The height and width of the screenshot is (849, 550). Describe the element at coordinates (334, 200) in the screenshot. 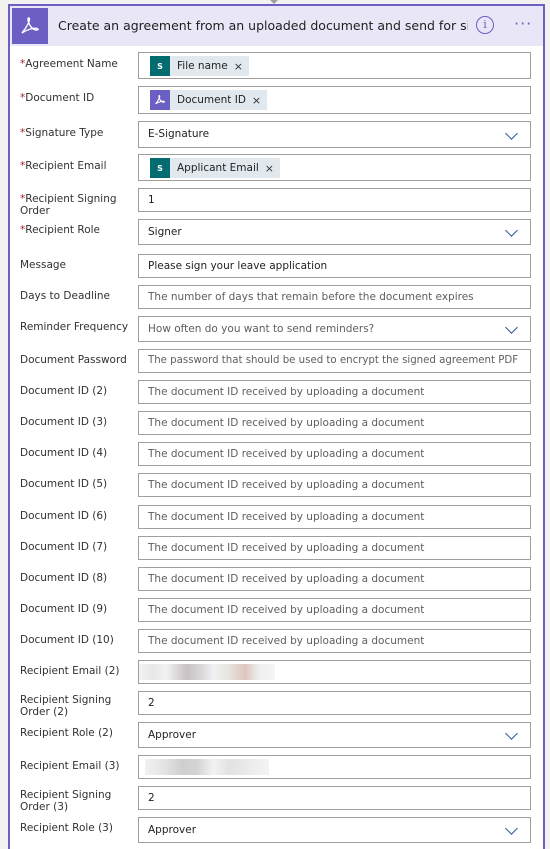

I see `recipient-signing-order-input: 1` at that location.